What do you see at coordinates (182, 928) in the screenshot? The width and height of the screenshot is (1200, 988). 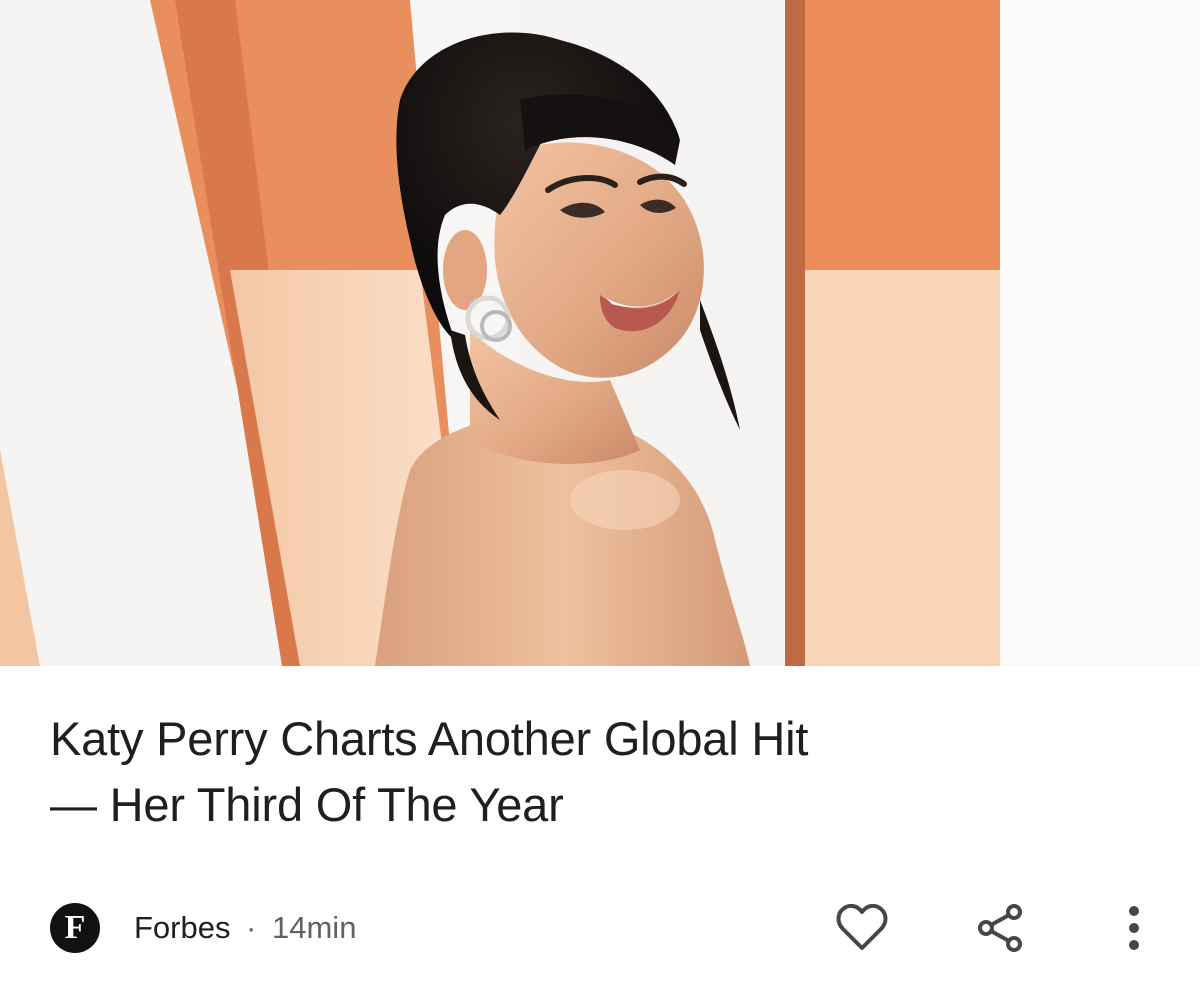 I see `source-name: Forbes` at bounding box center [182, 928].